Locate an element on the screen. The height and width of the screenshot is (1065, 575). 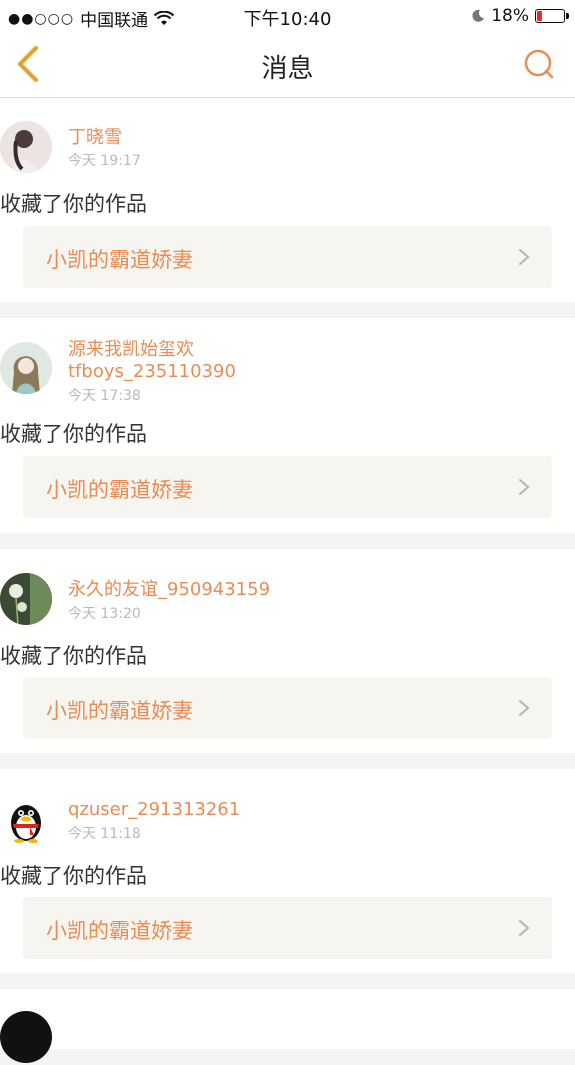
timestamp: 今天 17:38 is located at coordinates (104, 396).